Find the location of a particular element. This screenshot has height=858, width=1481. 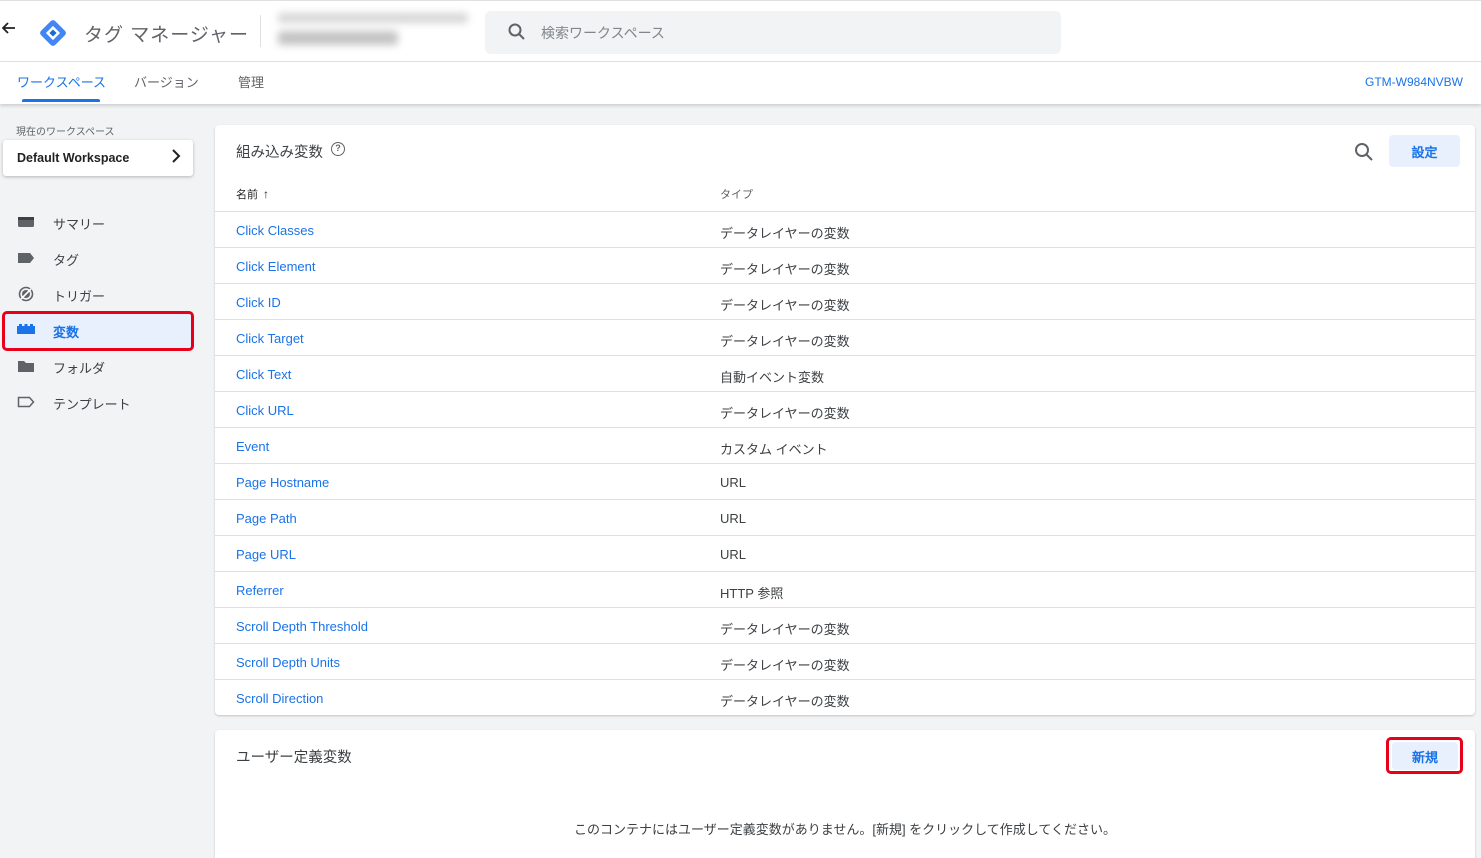

sidebar-item-templates: テンプレート is located at coordinates (98, 402).